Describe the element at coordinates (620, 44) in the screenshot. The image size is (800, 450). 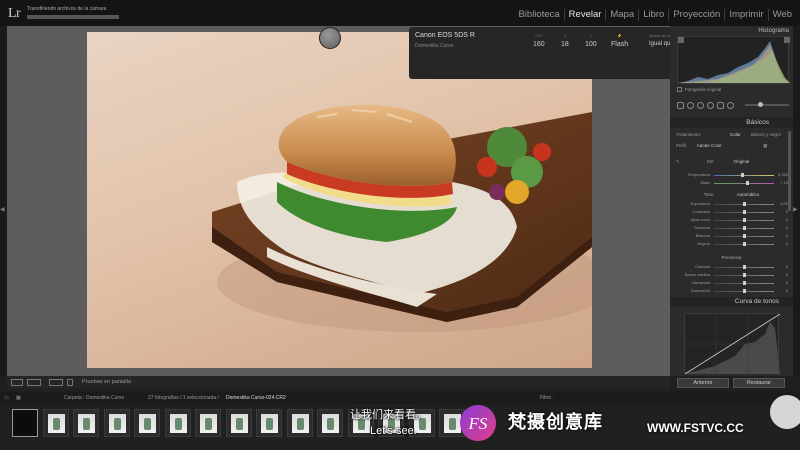
I see `flash-value: Flash` at that location.